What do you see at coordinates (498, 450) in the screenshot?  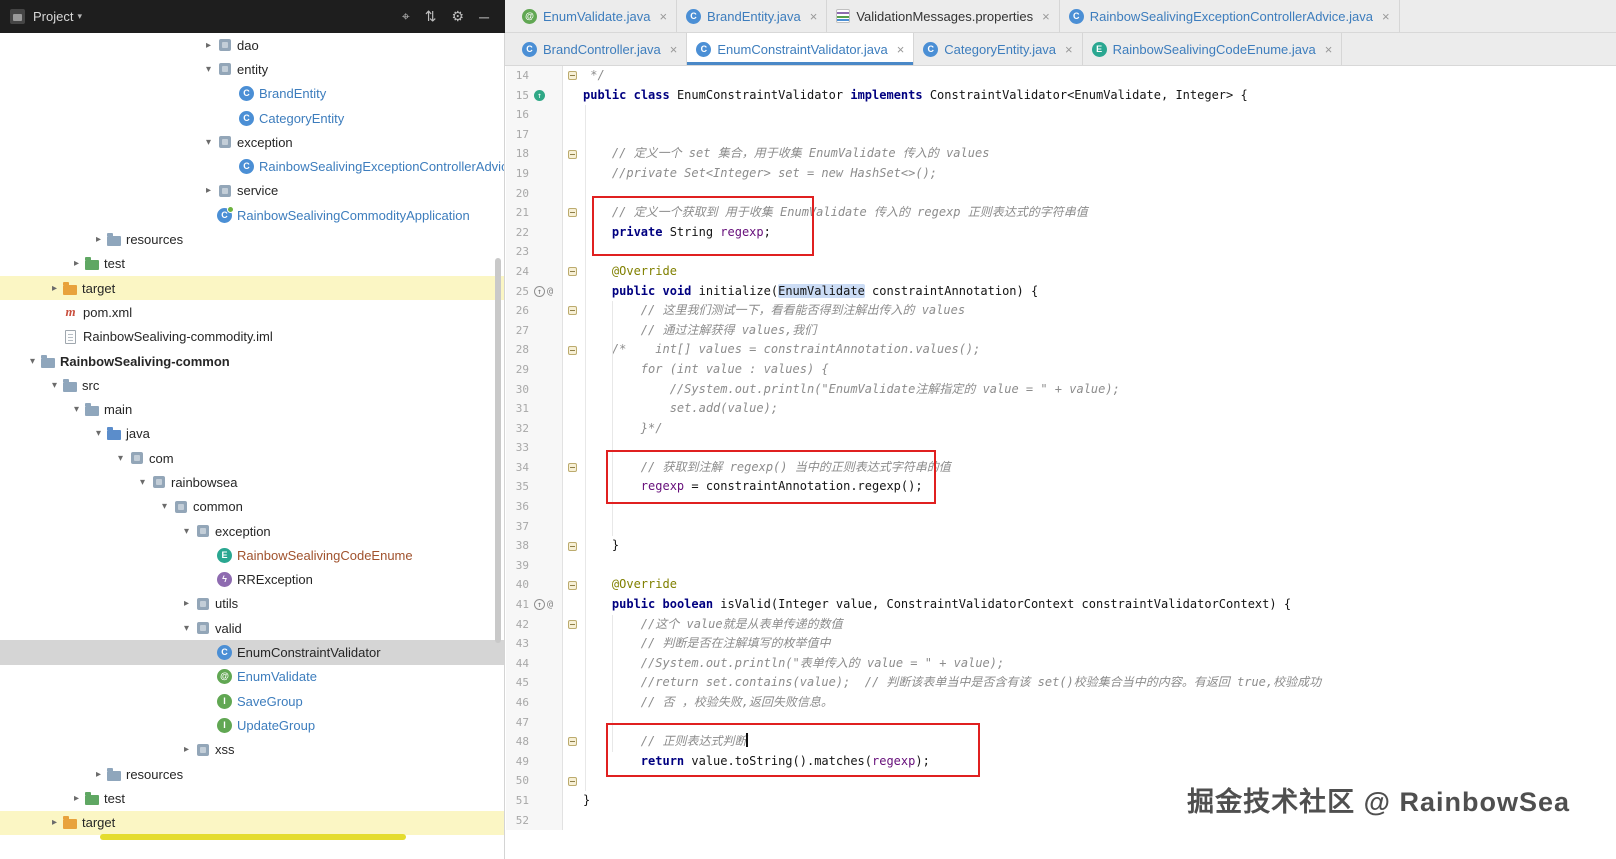 I see `tree-vertical-scrollbar` at bounding box center [498, 450].